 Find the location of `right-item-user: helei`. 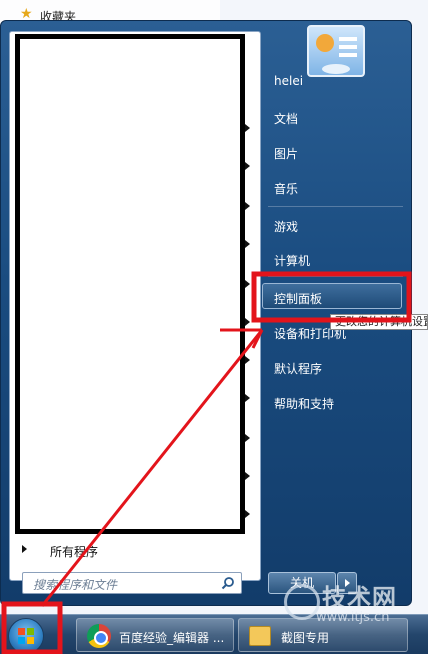

right-item-user: helei is located at coordinates (288, 81).